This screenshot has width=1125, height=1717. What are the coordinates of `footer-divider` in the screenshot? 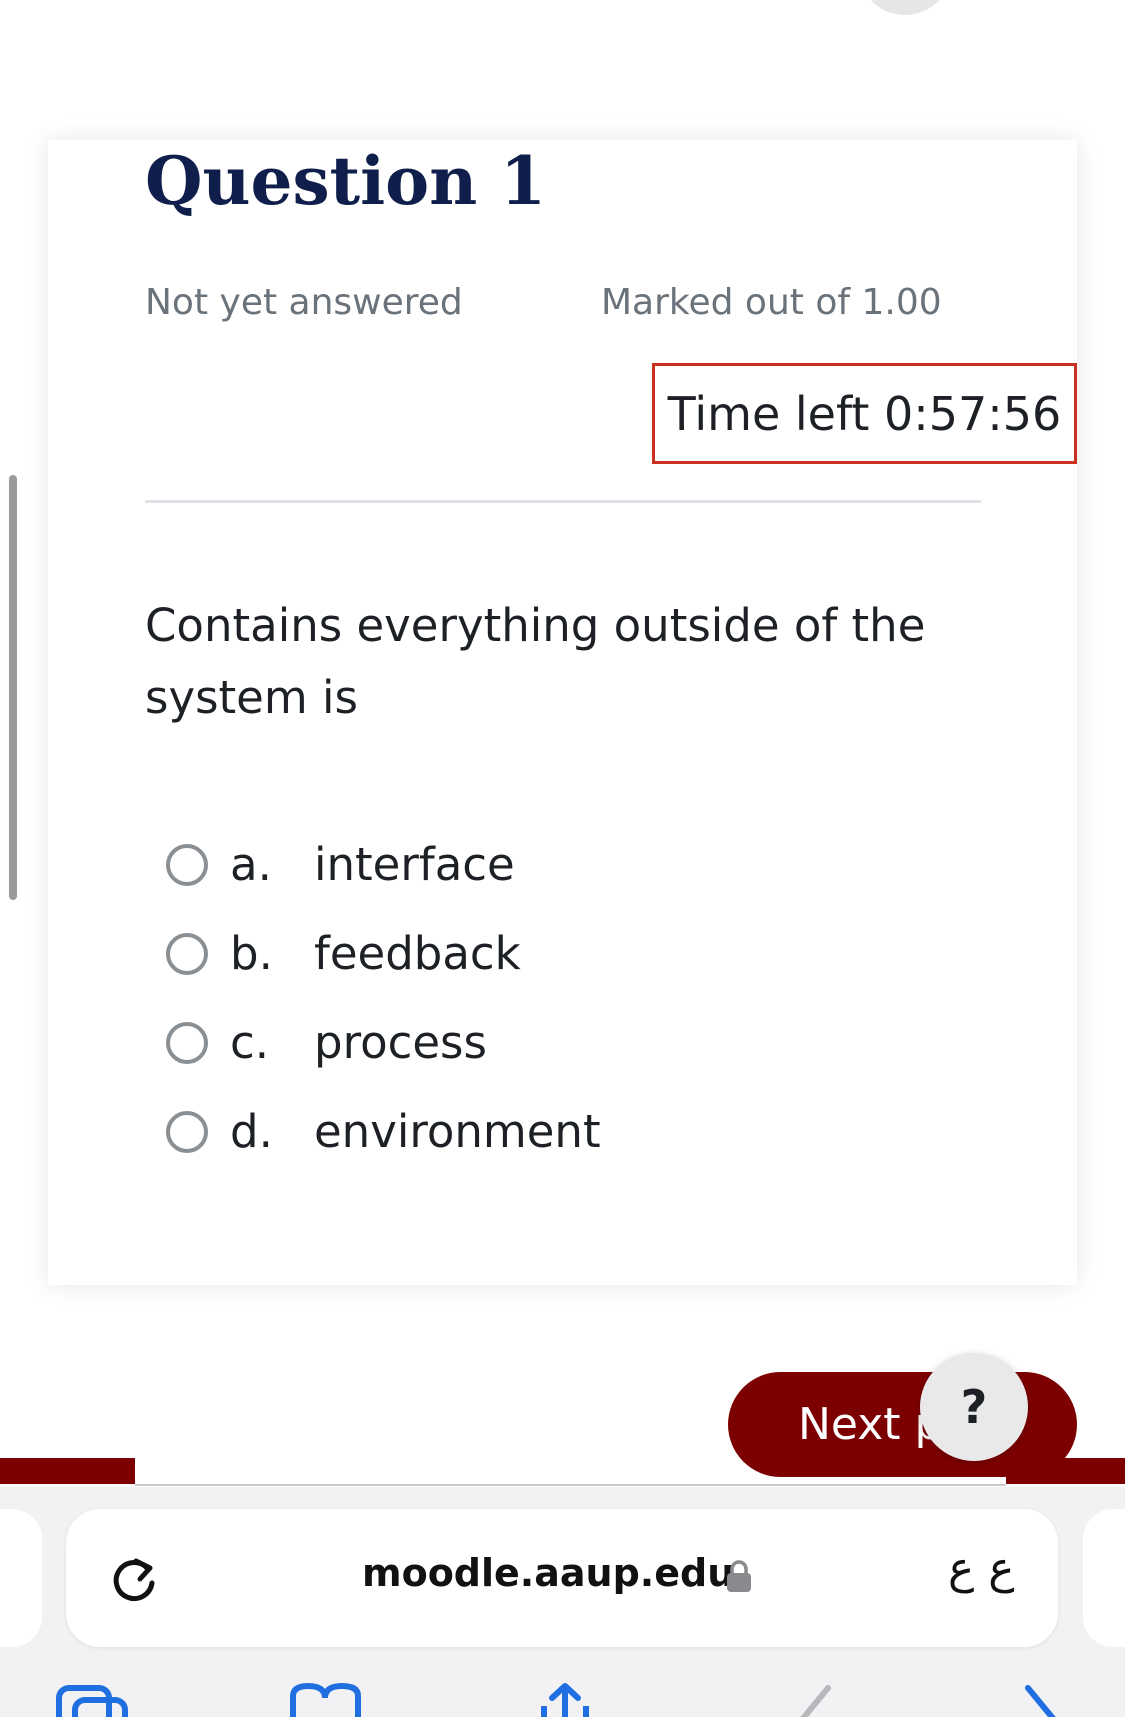 It's located at (570, 1485).